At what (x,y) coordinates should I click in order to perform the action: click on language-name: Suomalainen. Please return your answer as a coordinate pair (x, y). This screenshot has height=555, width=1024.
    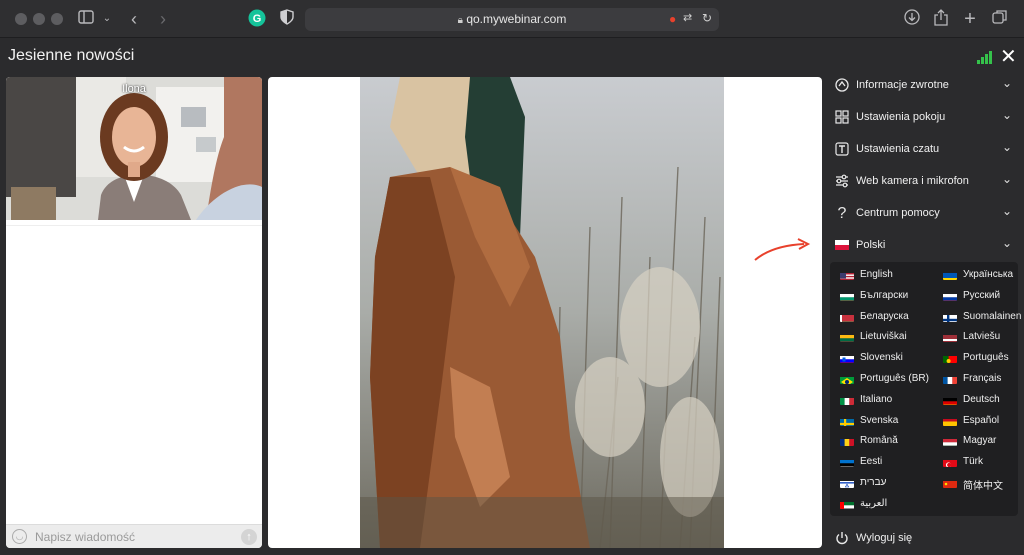
    Looking at the image, I should click on (992, 316).